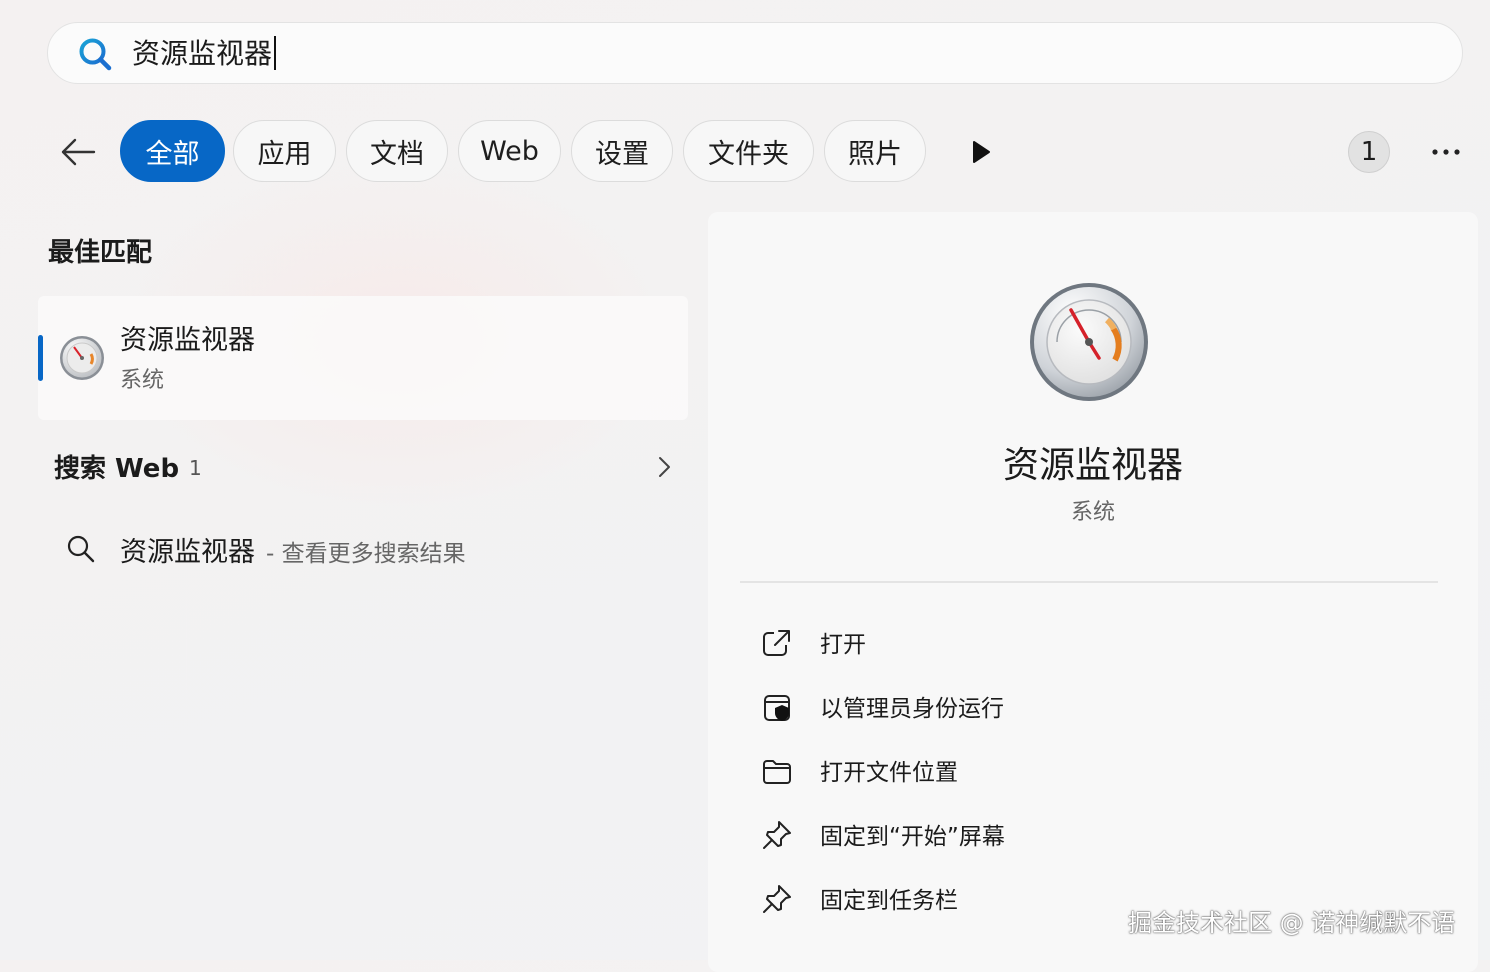 The image size is (1490, 972). Describe the element at coordinates (397, 151) in the screenshot. I see `filter-documents: 文档` at that location.